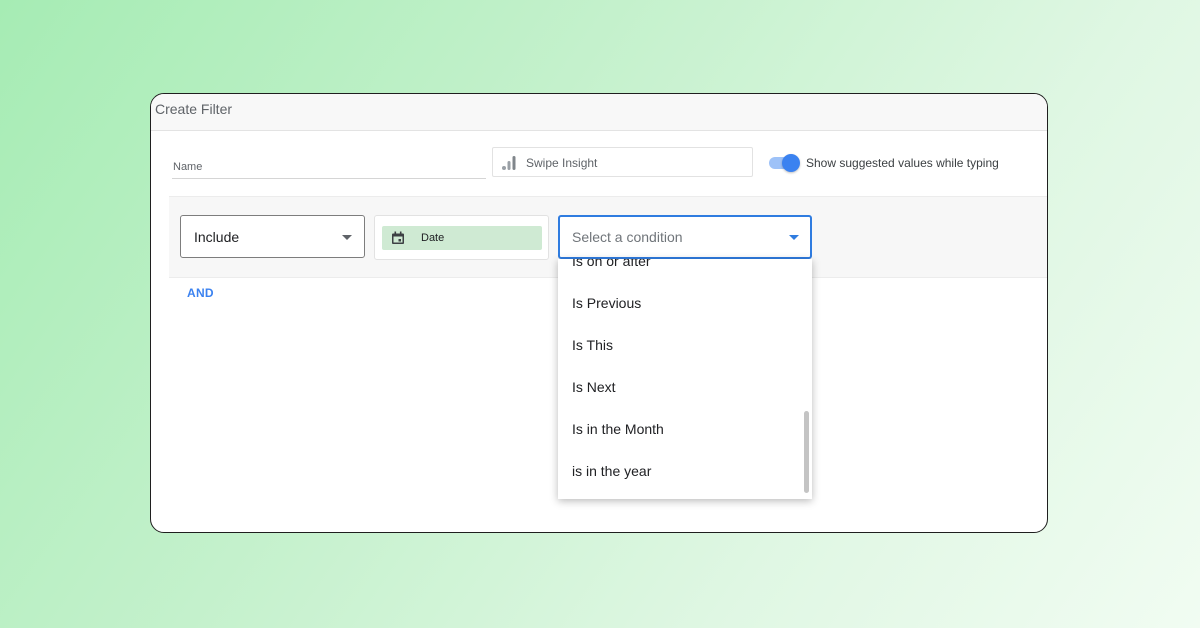 The width and height of the screenshot is (1200, 628). Describe the element at coordinates (685, 237) in the screenshot. I see `condition-select: Select a condition` at that location.